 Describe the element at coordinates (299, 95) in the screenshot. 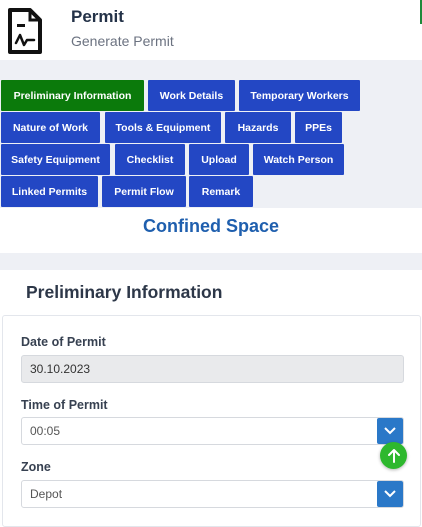

I see `tab-temporary-workers: Temporary Workers` at that location.